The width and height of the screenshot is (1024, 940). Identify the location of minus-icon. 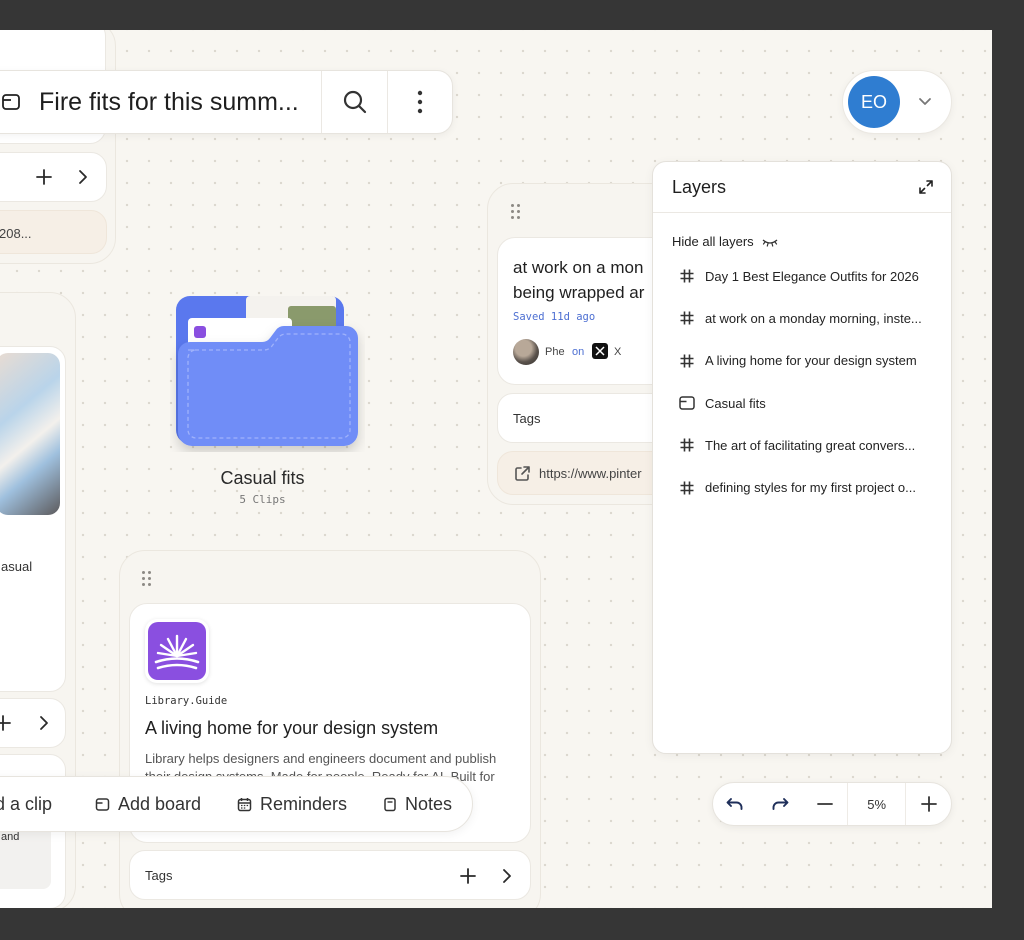
(824, 804).